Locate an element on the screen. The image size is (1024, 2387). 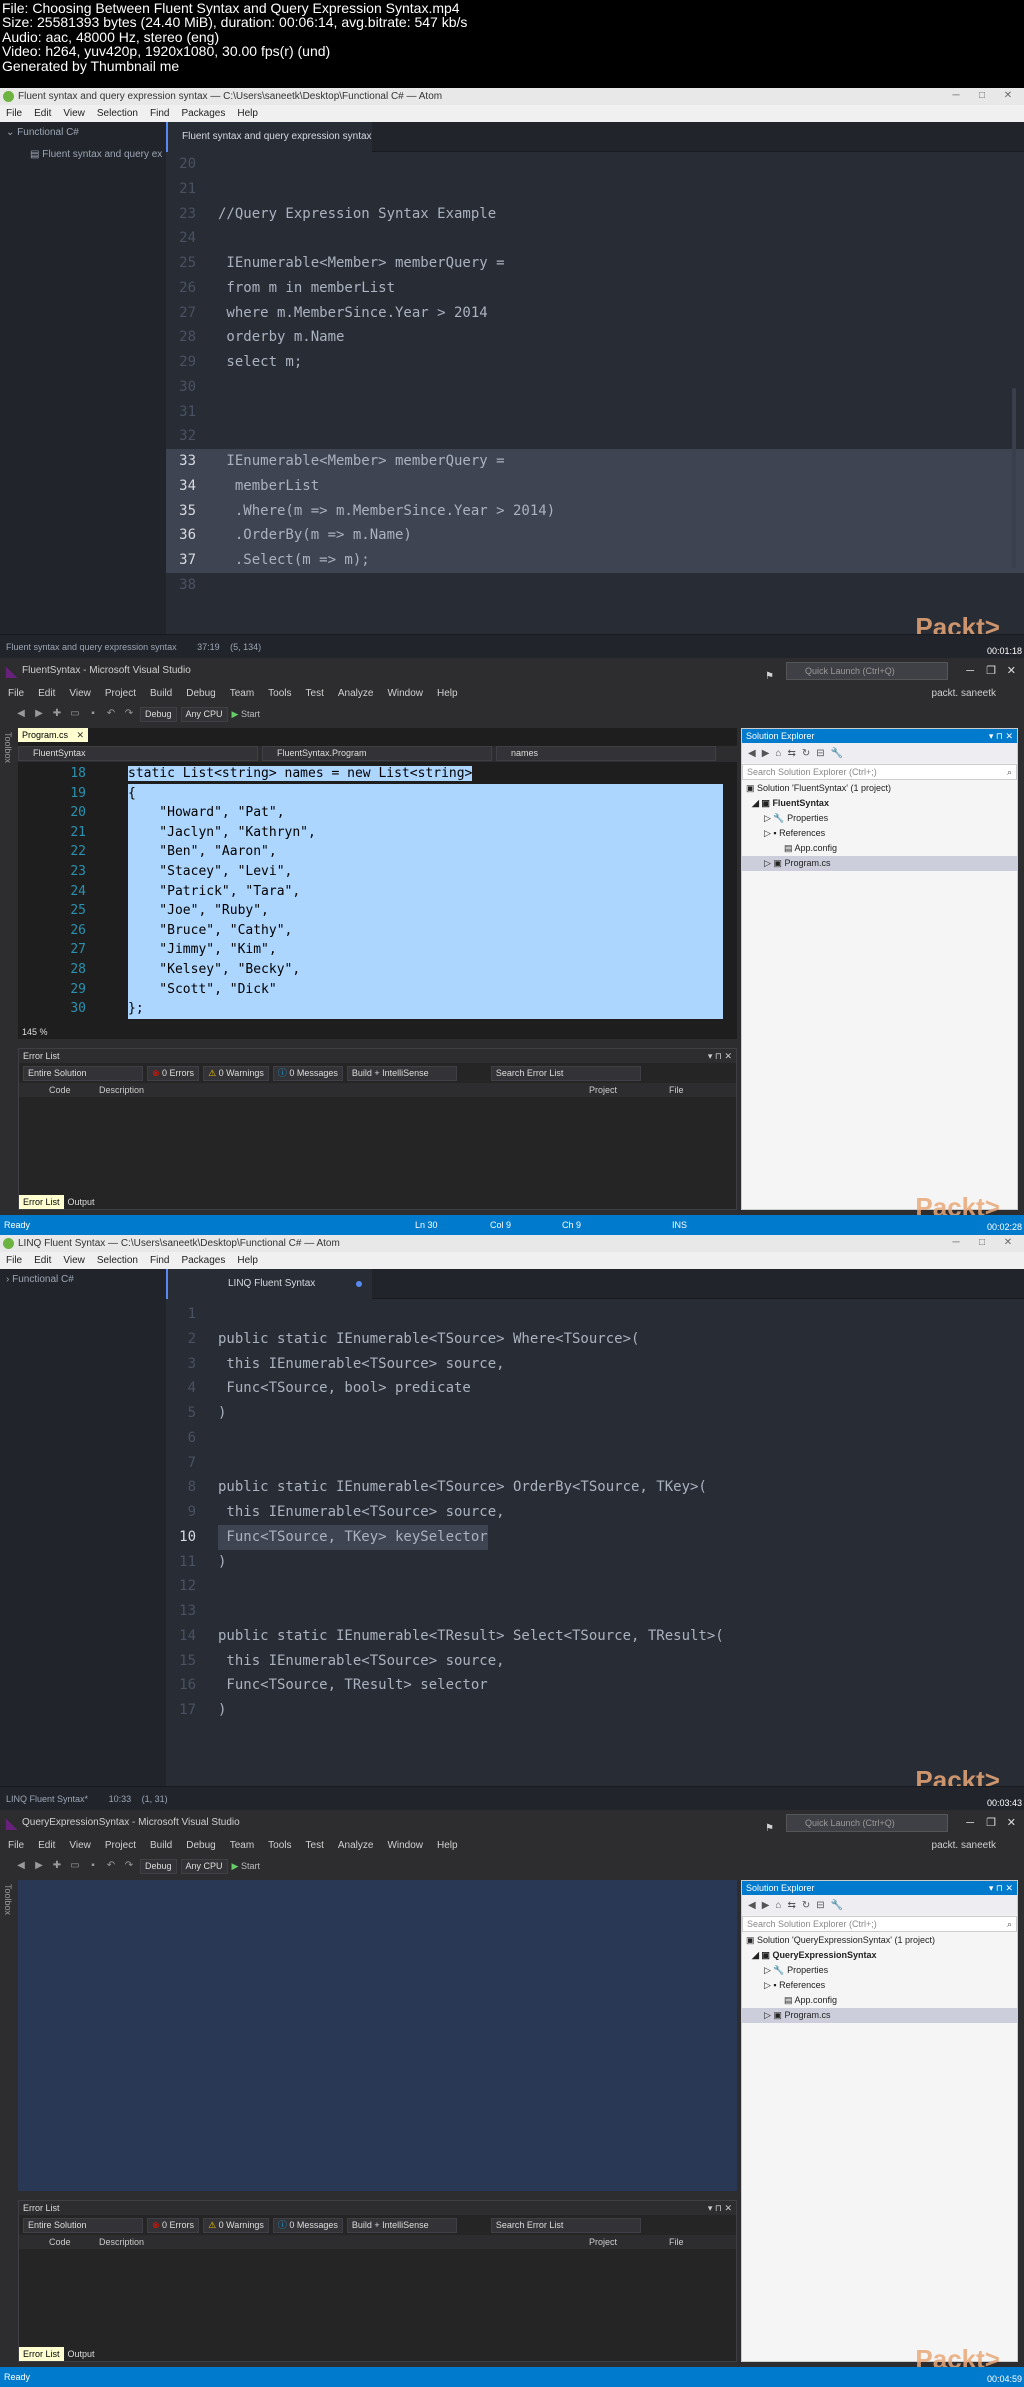
menu-build: Build is located at coordinates (161, 694).